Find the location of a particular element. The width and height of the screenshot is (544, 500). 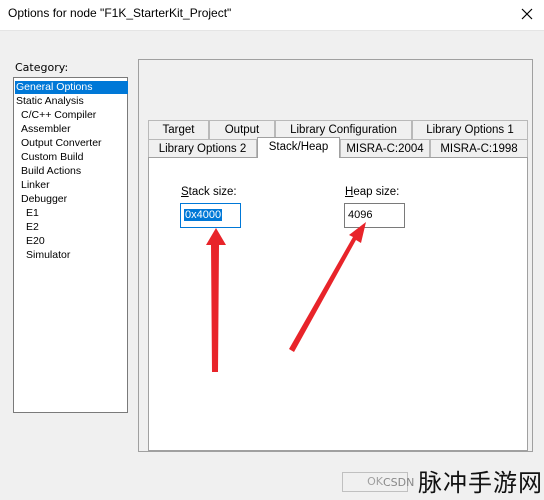

heap-size-input: 4096 is located at coordinates (374, 215).